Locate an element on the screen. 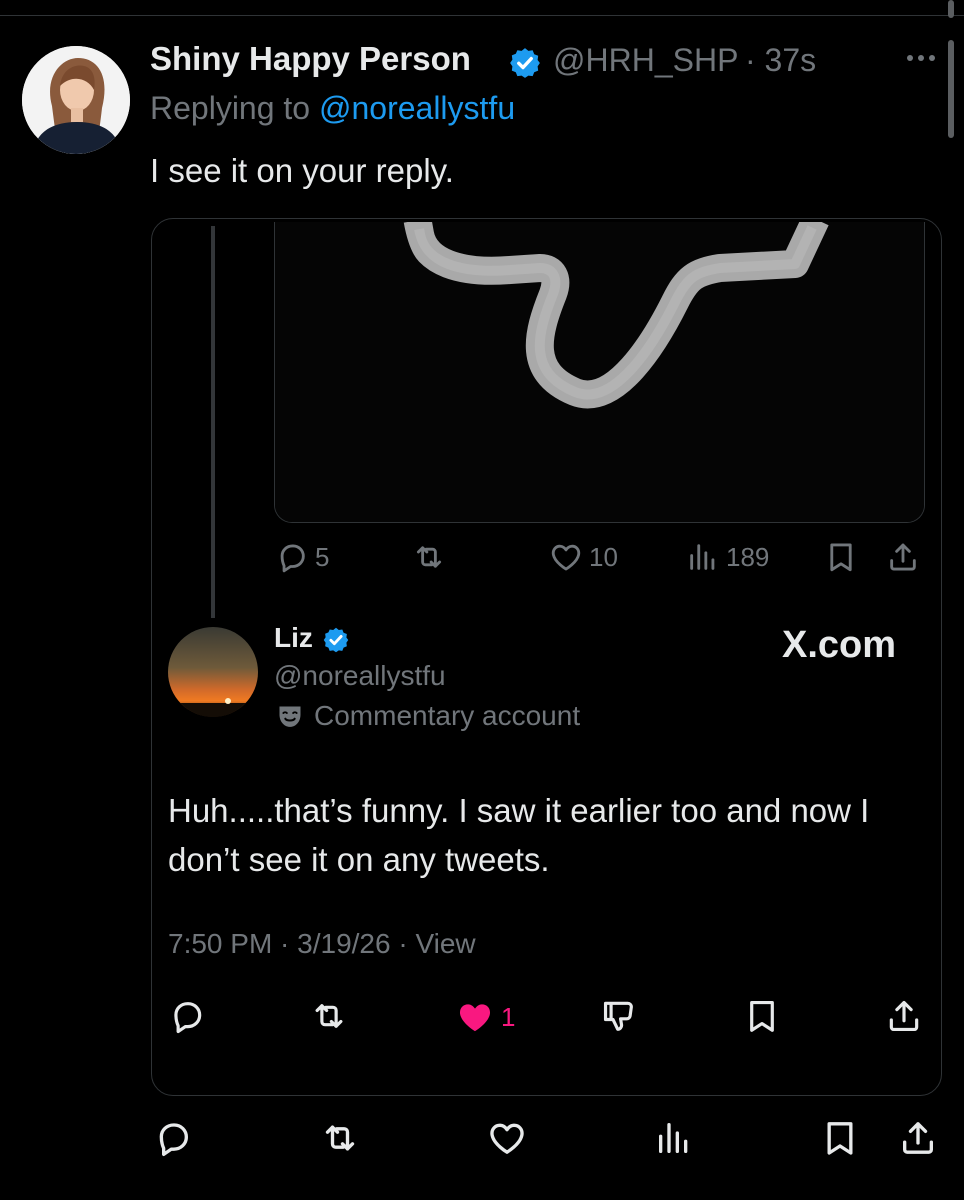 The width and height of the screenshot is (964, 1200). replying-to-line: Replying to @noreallystfu is located at coordinates (332, 108).